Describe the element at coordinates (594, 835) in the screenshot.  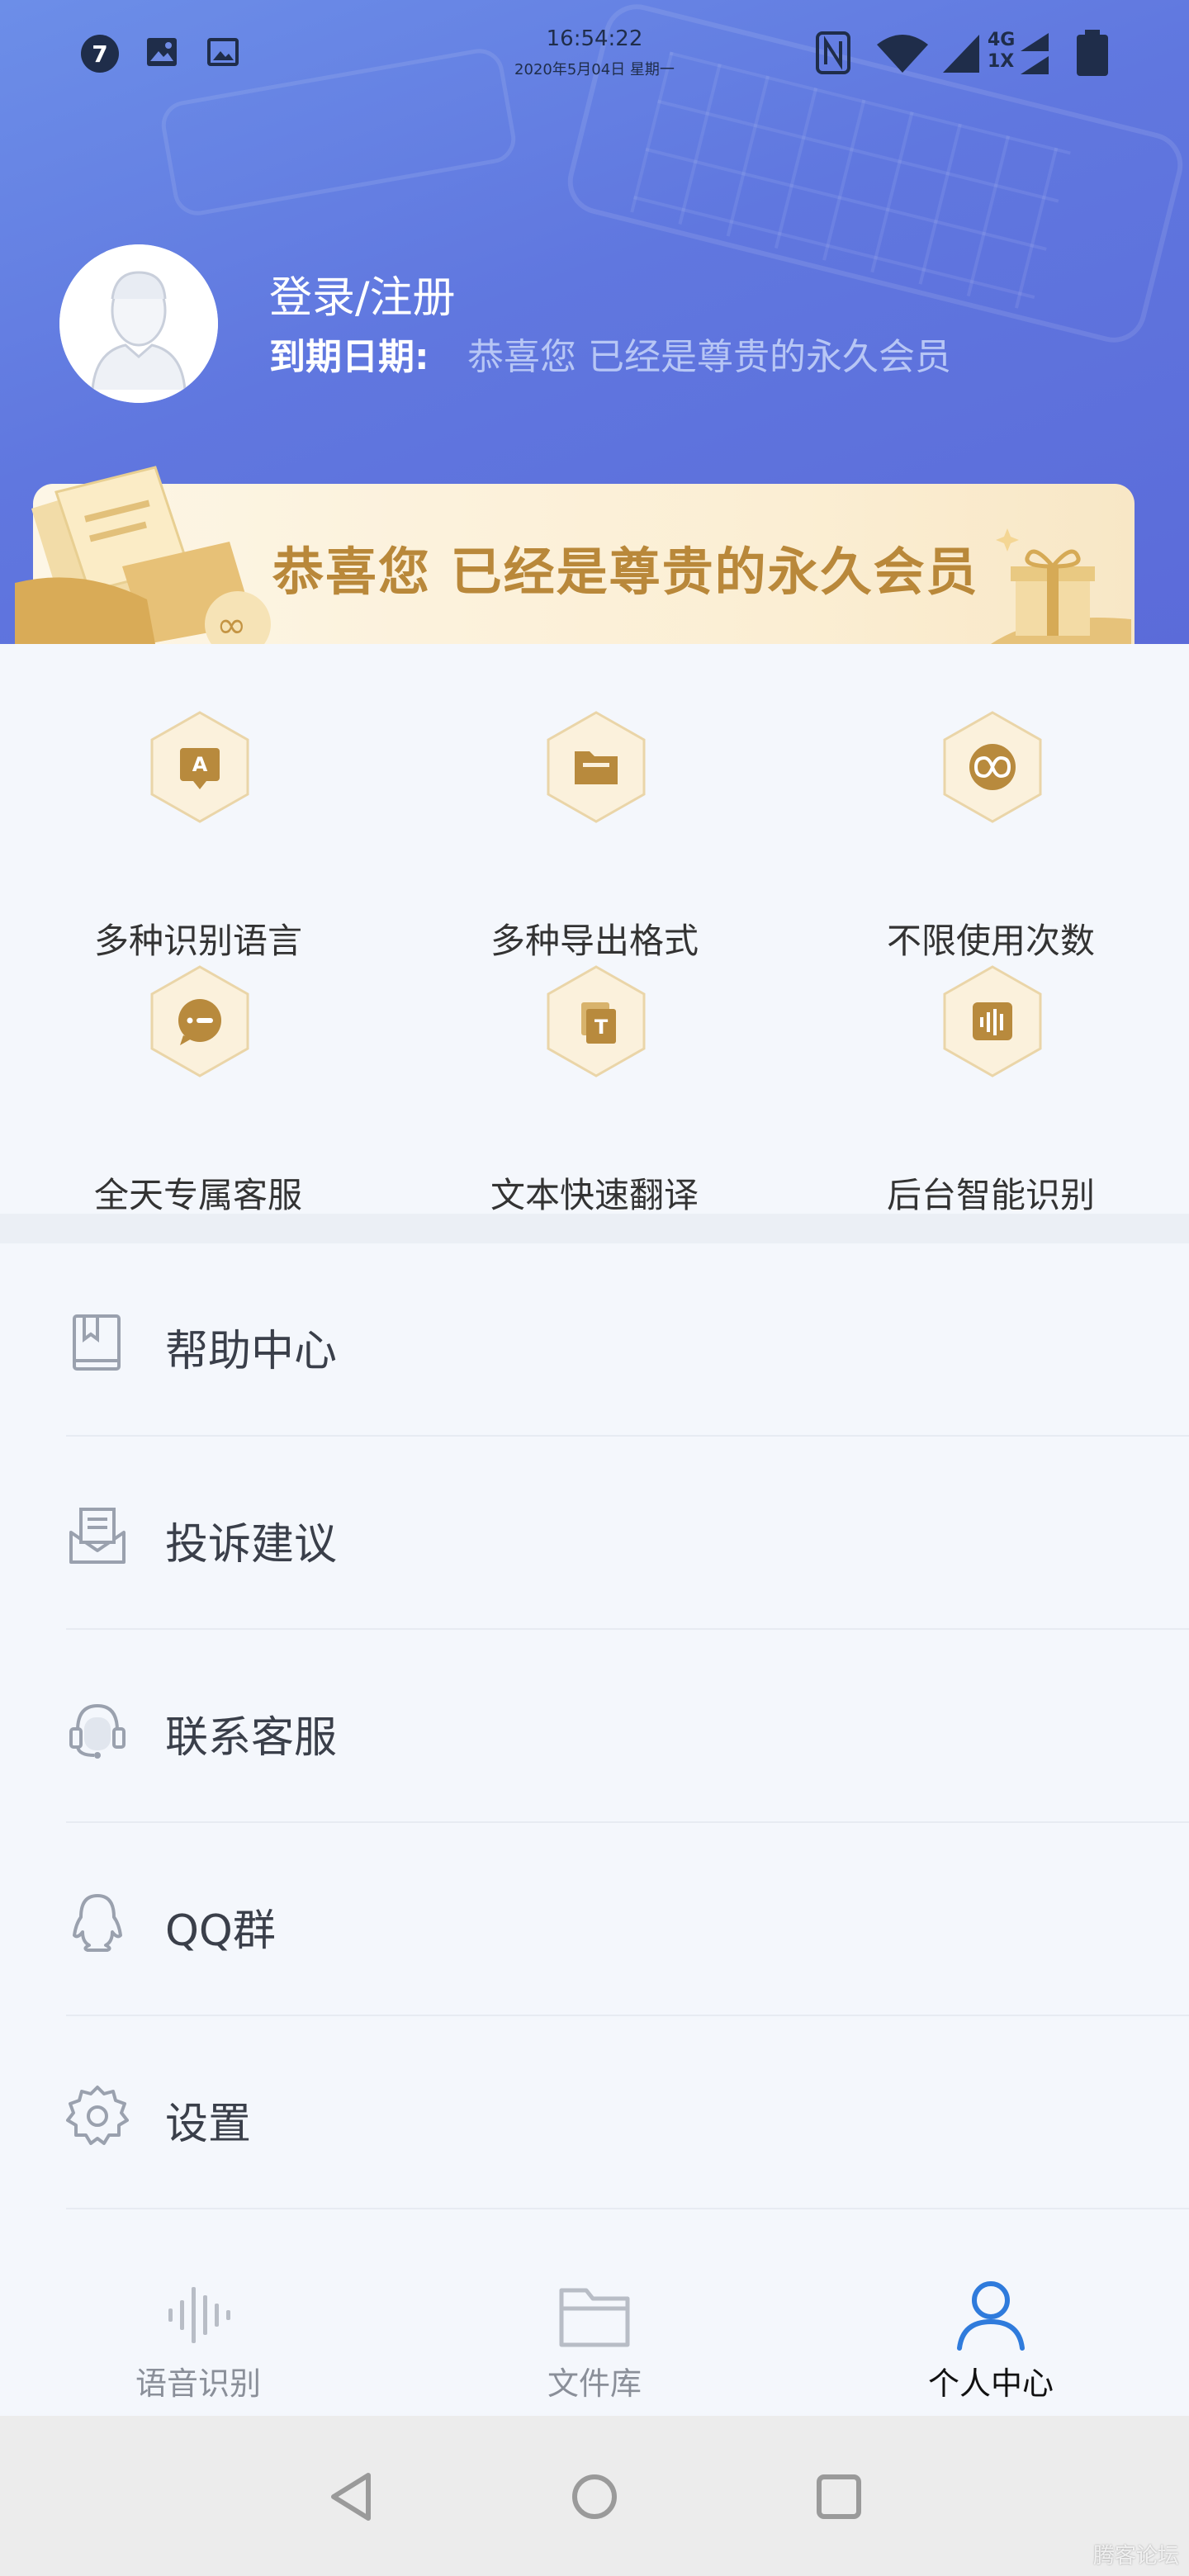
I see `feature-item: 多种导出格式` at that location.